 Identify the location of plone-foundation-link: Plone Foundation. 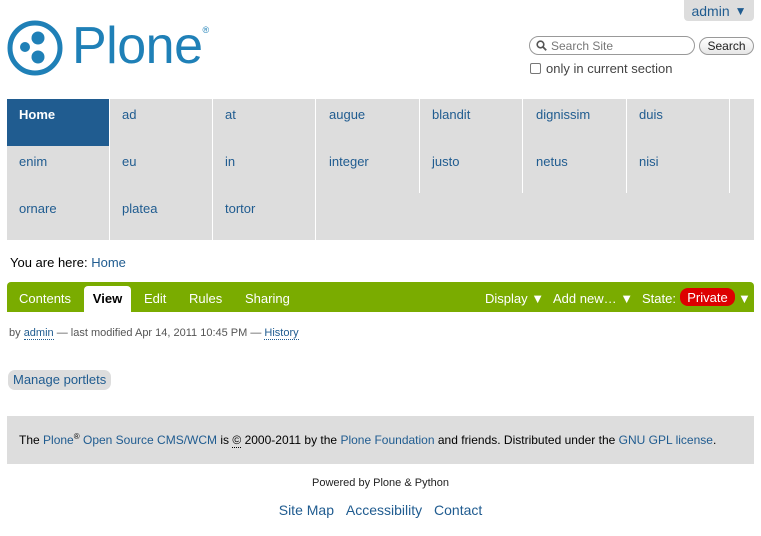
(387, 440).